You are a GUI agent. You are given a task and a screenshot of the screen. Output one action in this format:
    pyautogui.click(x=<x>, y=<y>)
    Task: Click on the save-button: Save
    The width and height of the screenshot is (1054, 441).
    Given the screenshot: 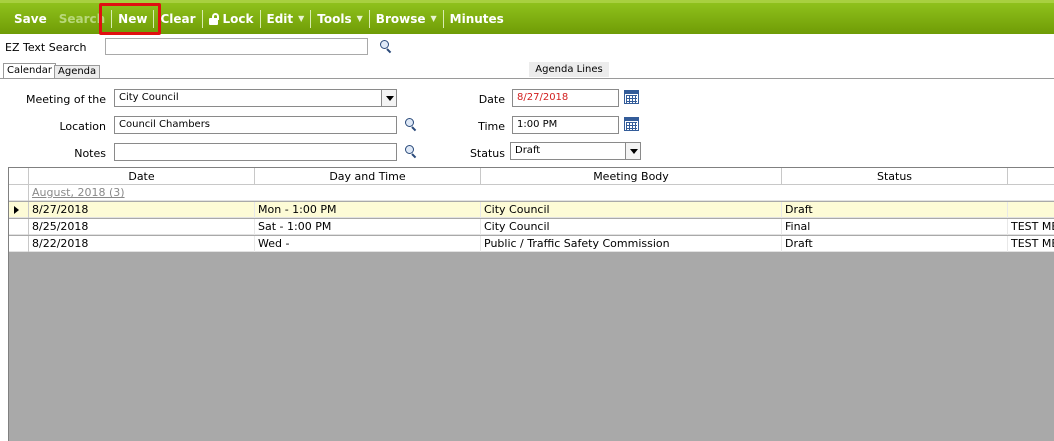 What is the action you would take?
    pyautogui.click(x=30, y=19)
    